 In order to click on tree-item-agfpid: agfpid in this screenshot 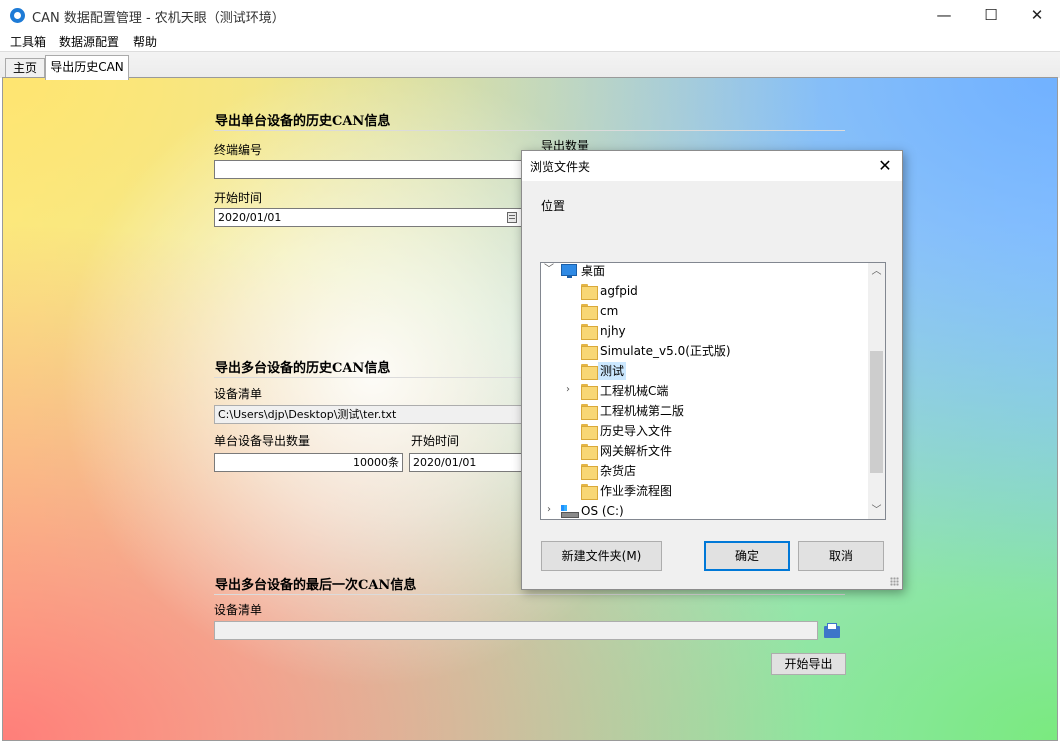, I will do `click(705, 291)`.